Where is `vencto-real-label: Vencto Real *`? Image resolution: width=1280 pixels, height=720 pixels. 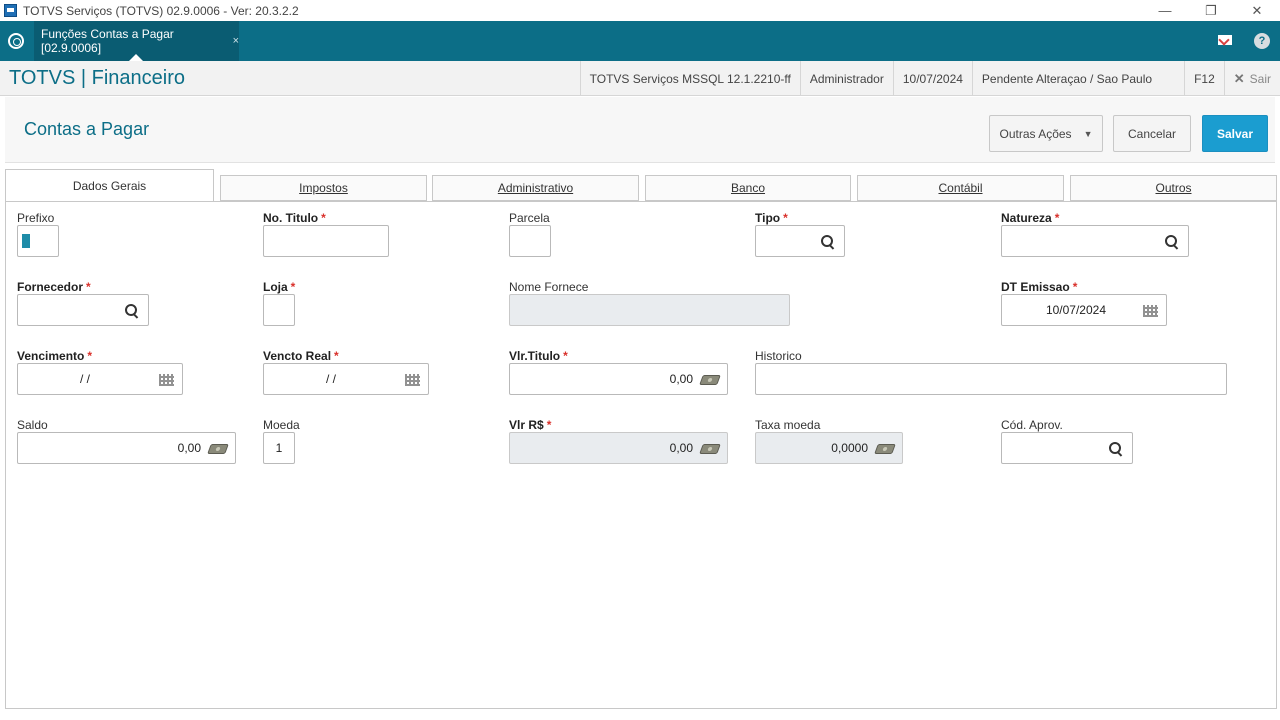
vencto-real-label: Vencto Real * is located at coordinates (301, 356).